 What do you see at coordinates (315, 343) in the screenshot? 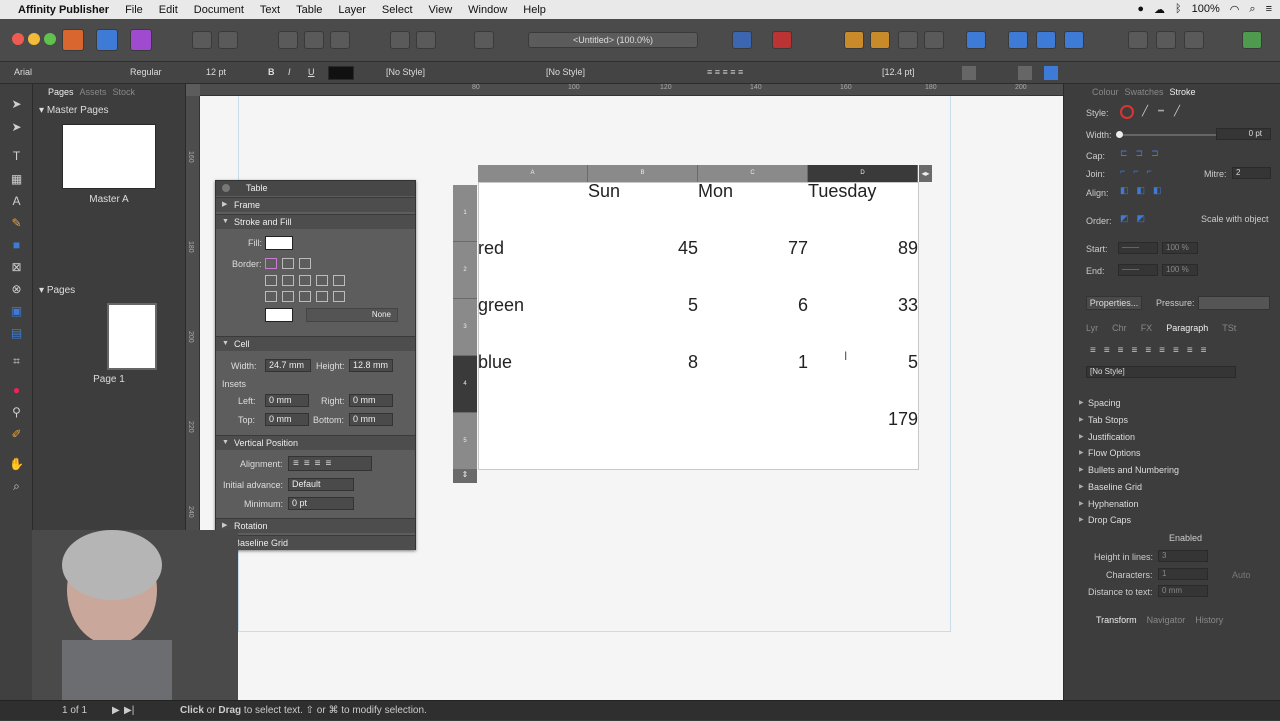
I see `cell-section-header: ▼ Cell` at bounding box center [315, 343].